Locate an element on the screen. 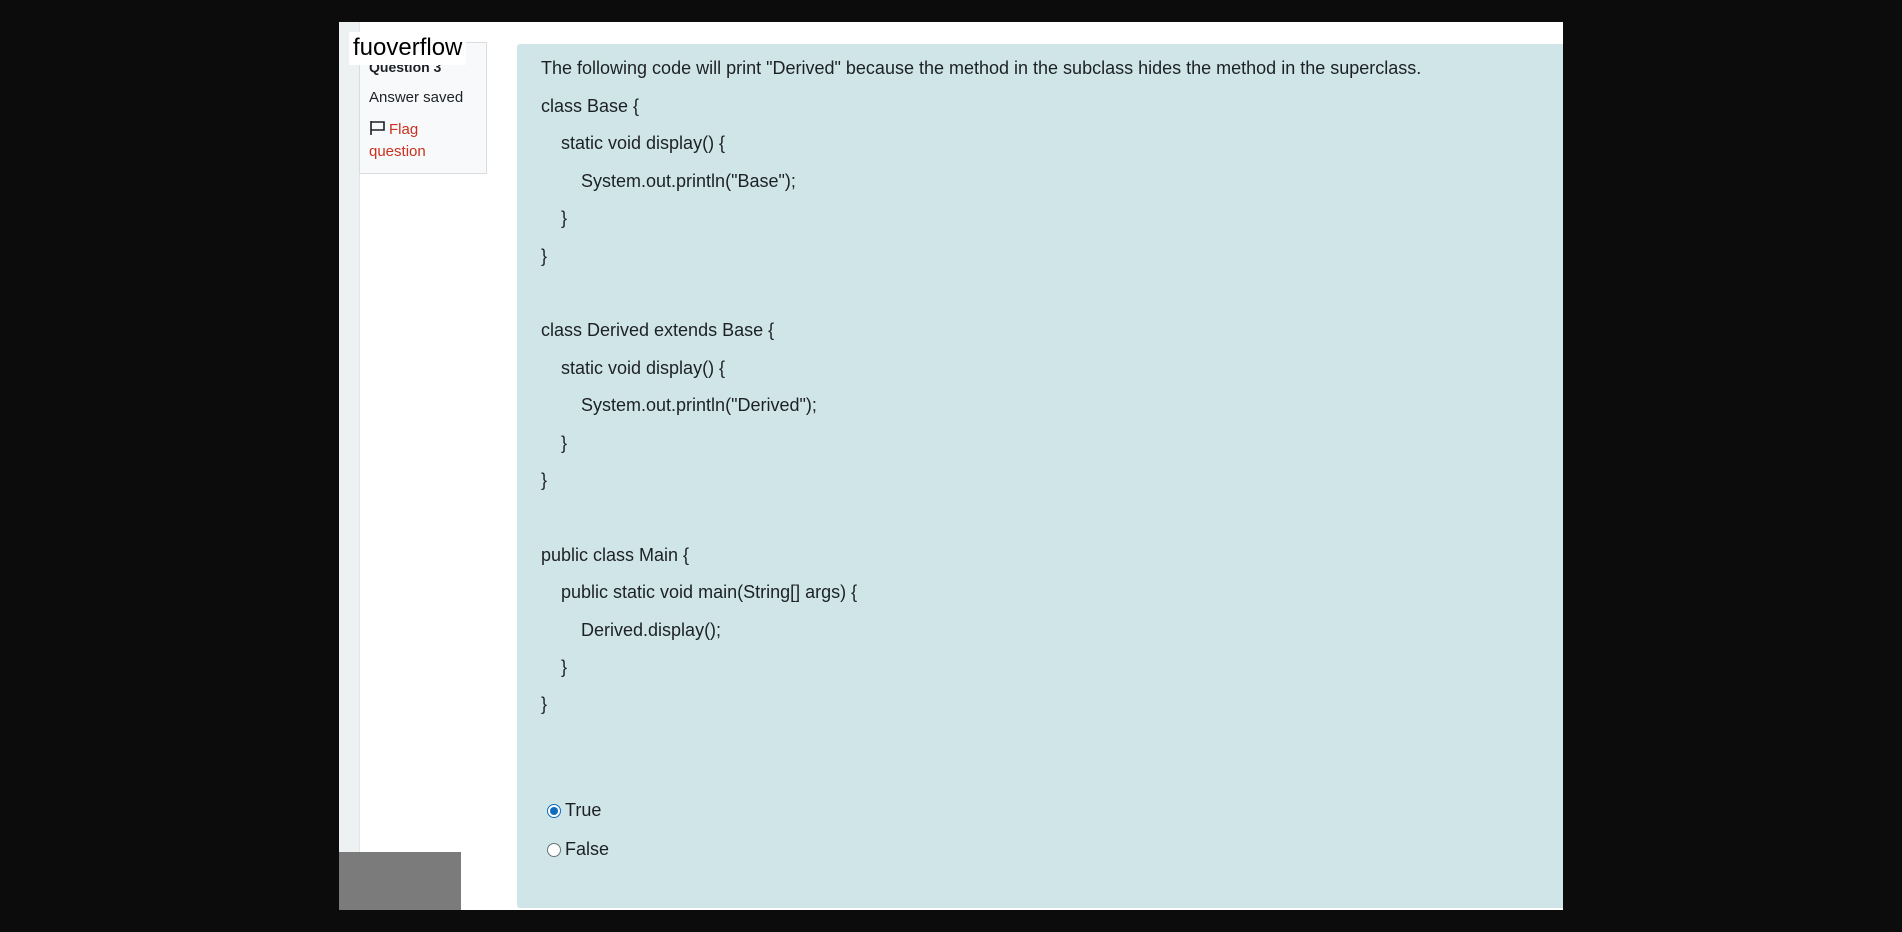 This screenshot has height=932, width=1902. radio-false is located at coordinates (554, 849).